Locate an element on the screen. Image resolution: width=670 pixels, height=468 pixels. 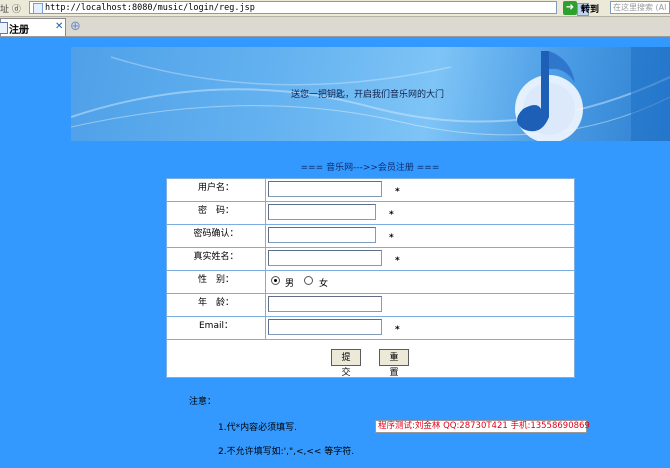
field-label: 真实姓名： is located at coordinates (216, 259).